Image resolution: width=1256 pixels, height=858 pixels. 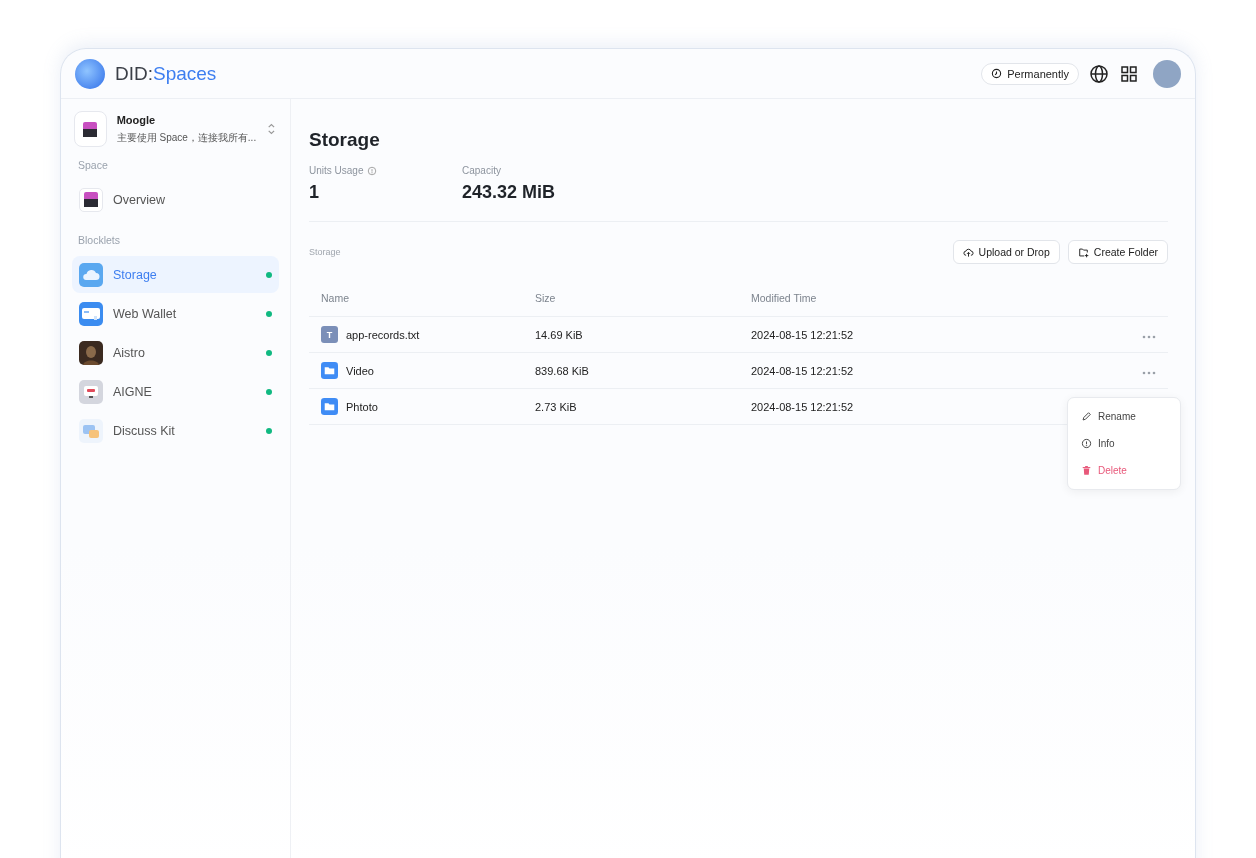 I want to click on stat-label: Units Usage, so click(x=336, y=170).